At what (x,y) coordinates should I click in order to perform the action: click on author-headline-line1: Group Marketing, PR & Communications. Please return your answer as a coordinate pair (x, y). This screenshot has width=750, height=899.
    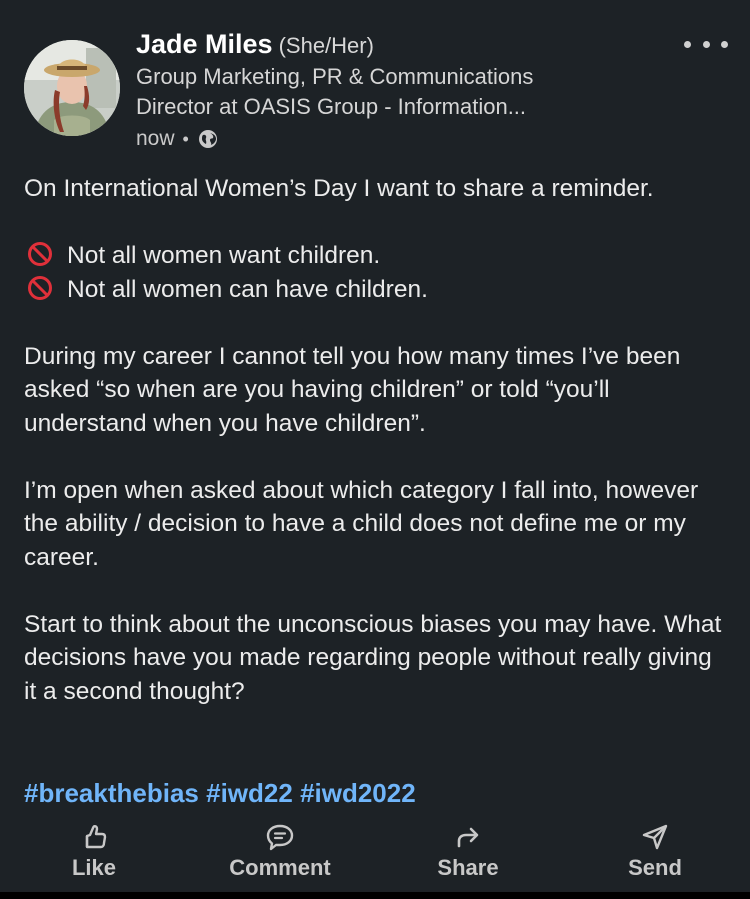
    Looking at the image, I should click on (335, 76).